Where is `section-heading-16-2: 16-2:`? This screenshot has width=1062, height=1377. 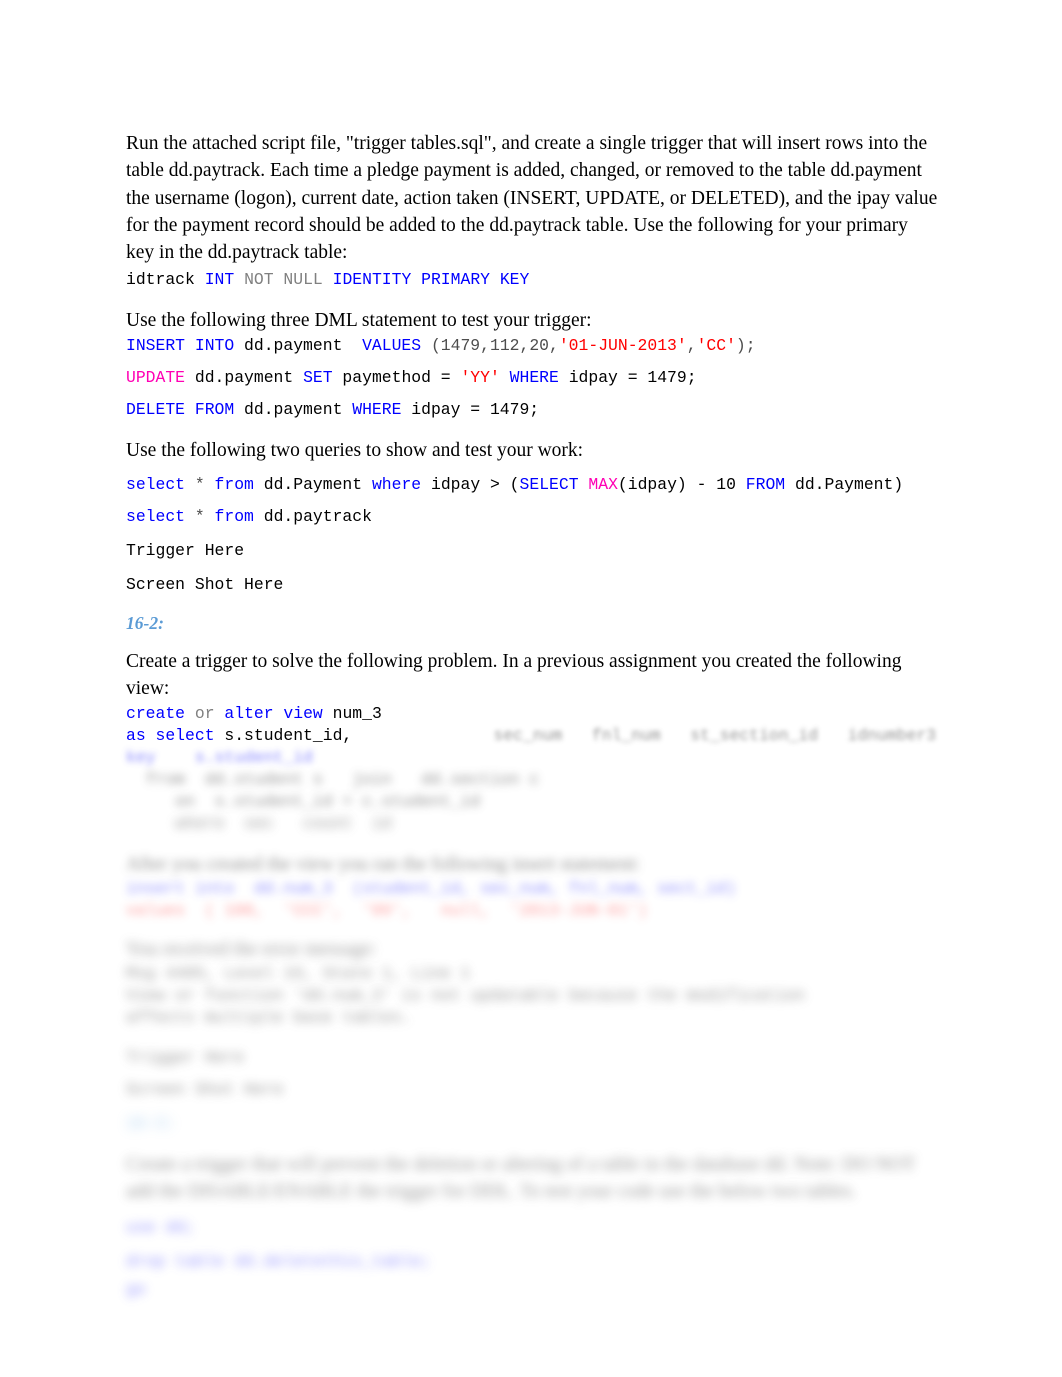
section-heading-16-2: 16-2: is located at coordinates (145, 623).